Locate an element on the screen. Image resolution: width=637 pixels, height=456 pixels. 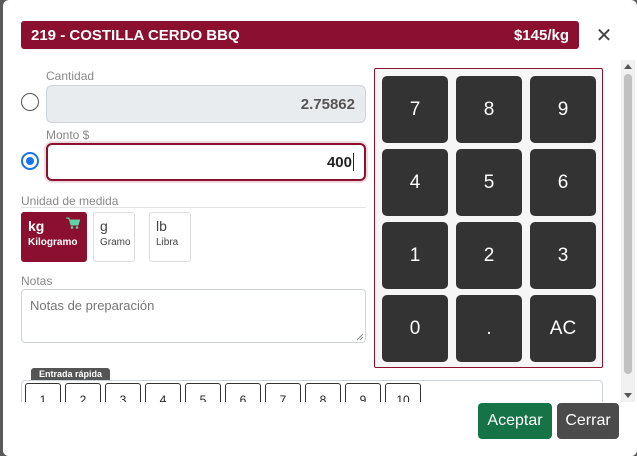
product-price: $145/kg is located at coordinates (541, 35).